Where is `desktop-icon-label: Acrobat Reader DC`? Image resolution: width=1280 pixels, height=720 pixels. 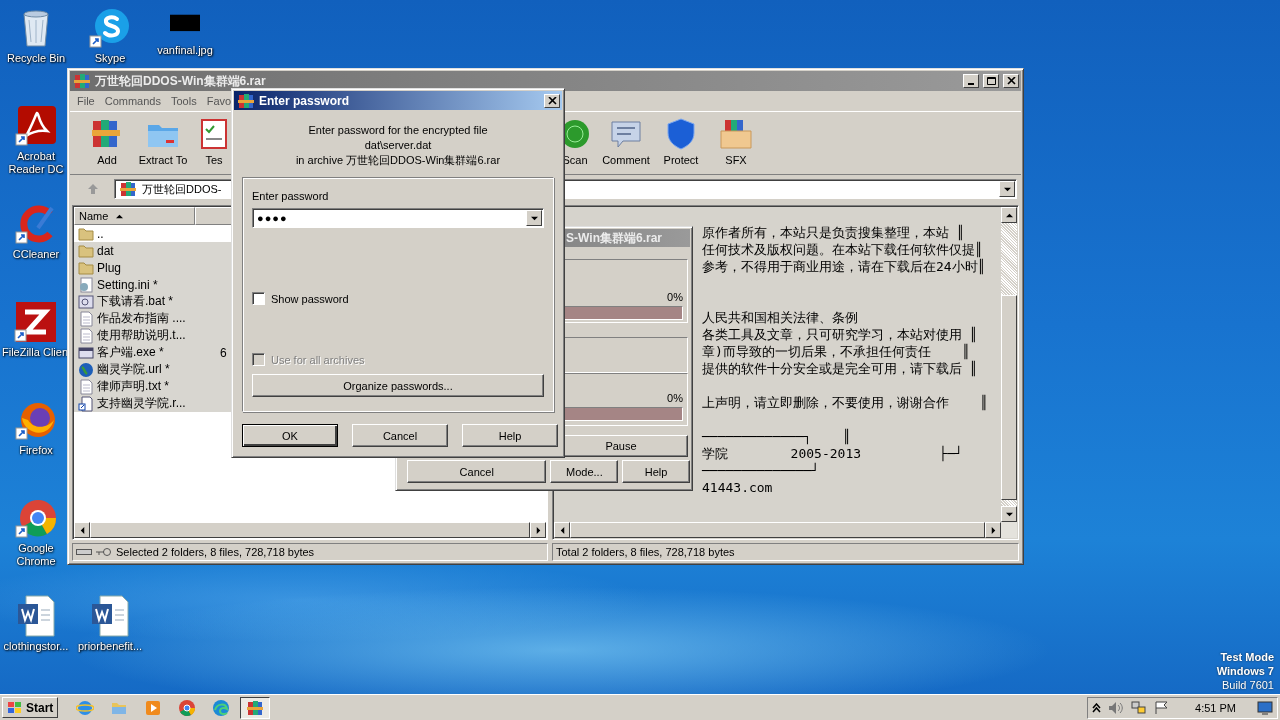 desktop-icon-label: Acrobat Reader DC is located at coordinates (36, 163).